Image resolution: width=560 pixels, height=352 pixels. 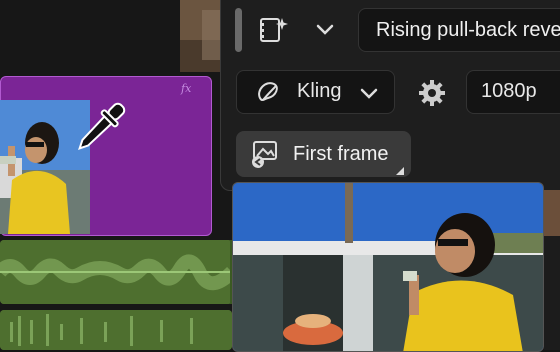 I want to click on fx-badge: fx, so click(x=186, y=88).